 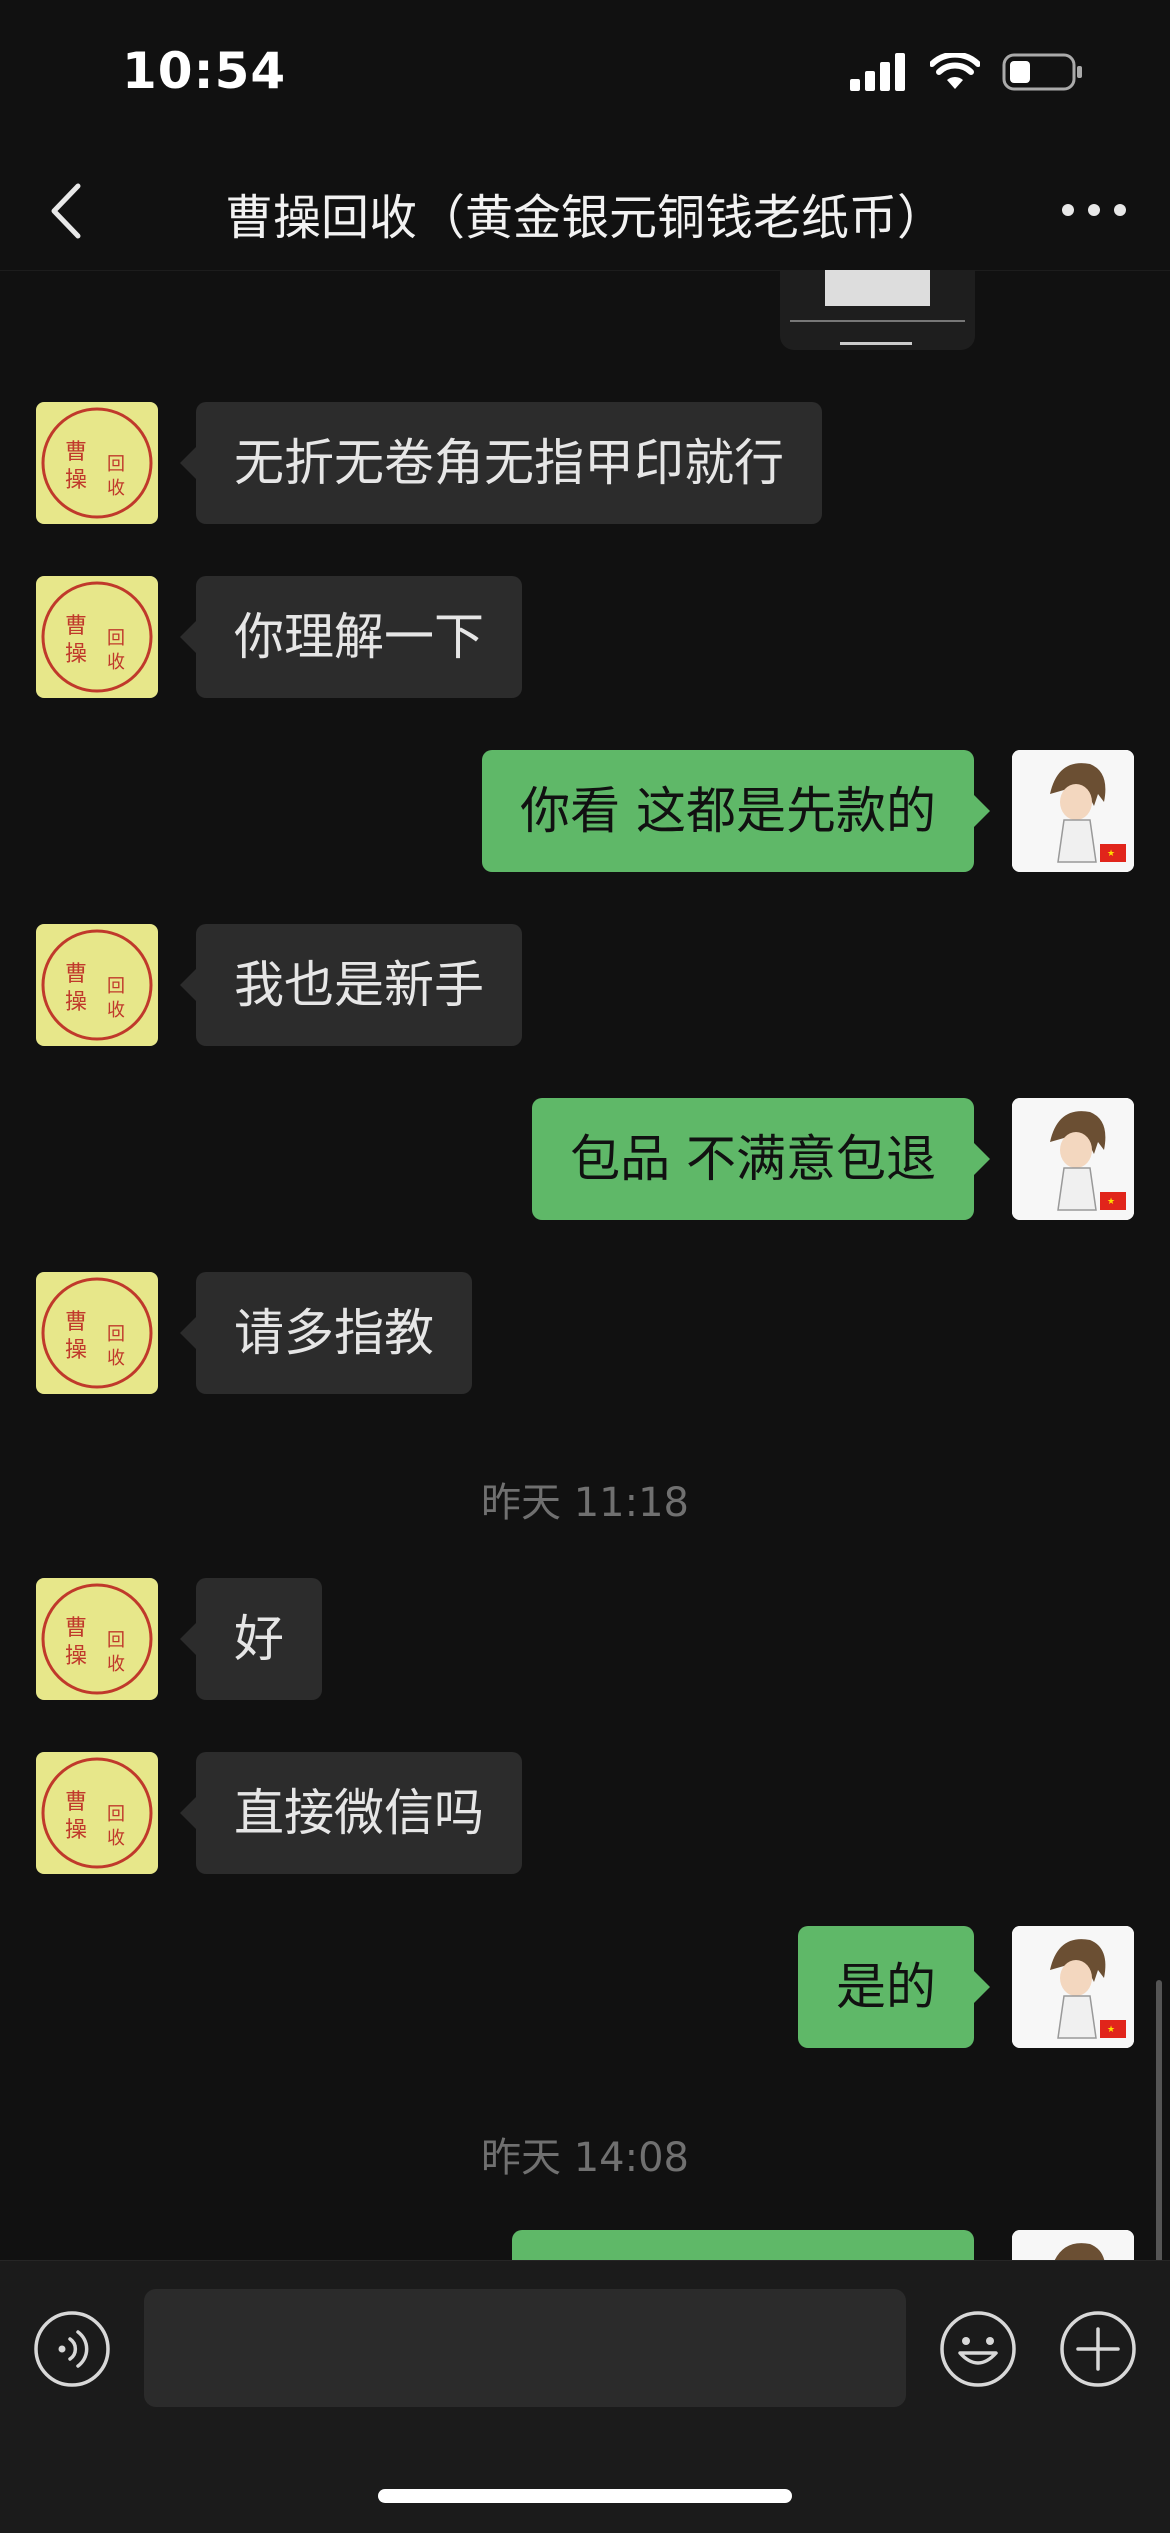 What do you see at coordinates (351, 1813) in the screenshot?
I see `incoming-message-bubble: 直接微信吗` at bounding box center [351, 1813].